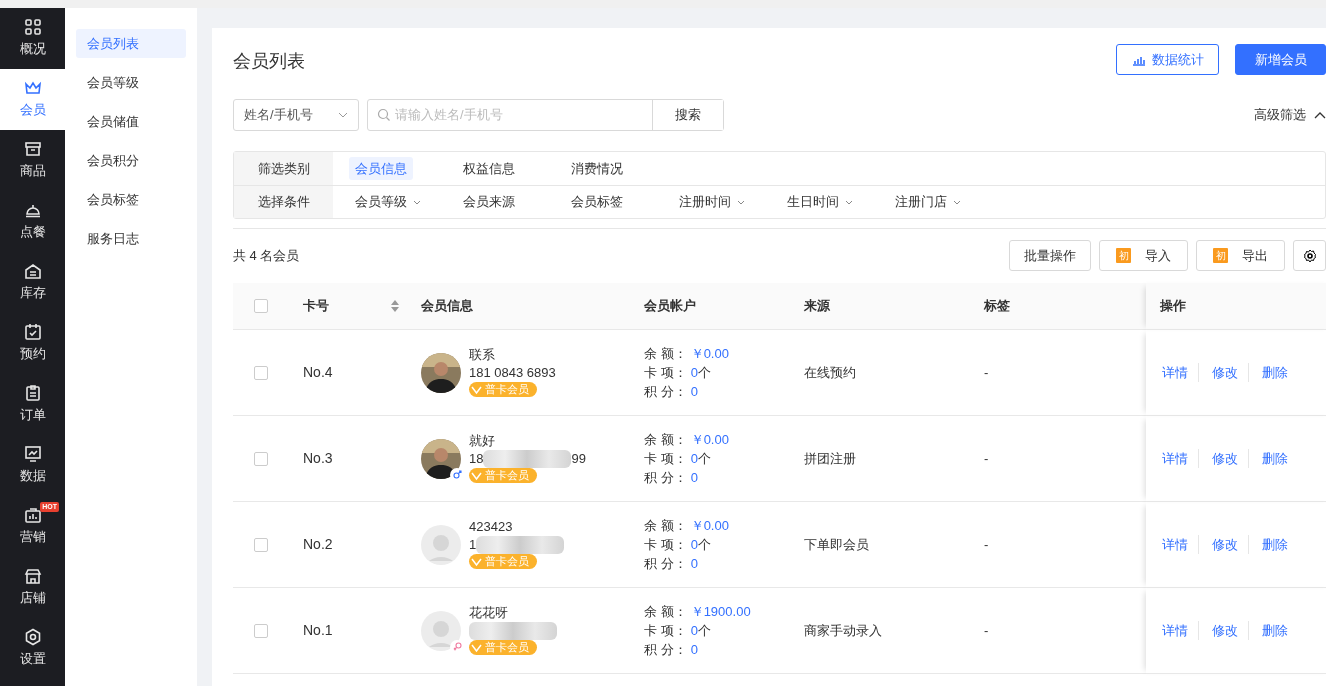 The height and width of the screenshot is (686, 1326). Describe the element at coordinates (1320, 115) in the screenshot. I see `chevron-up-icon` at that location.